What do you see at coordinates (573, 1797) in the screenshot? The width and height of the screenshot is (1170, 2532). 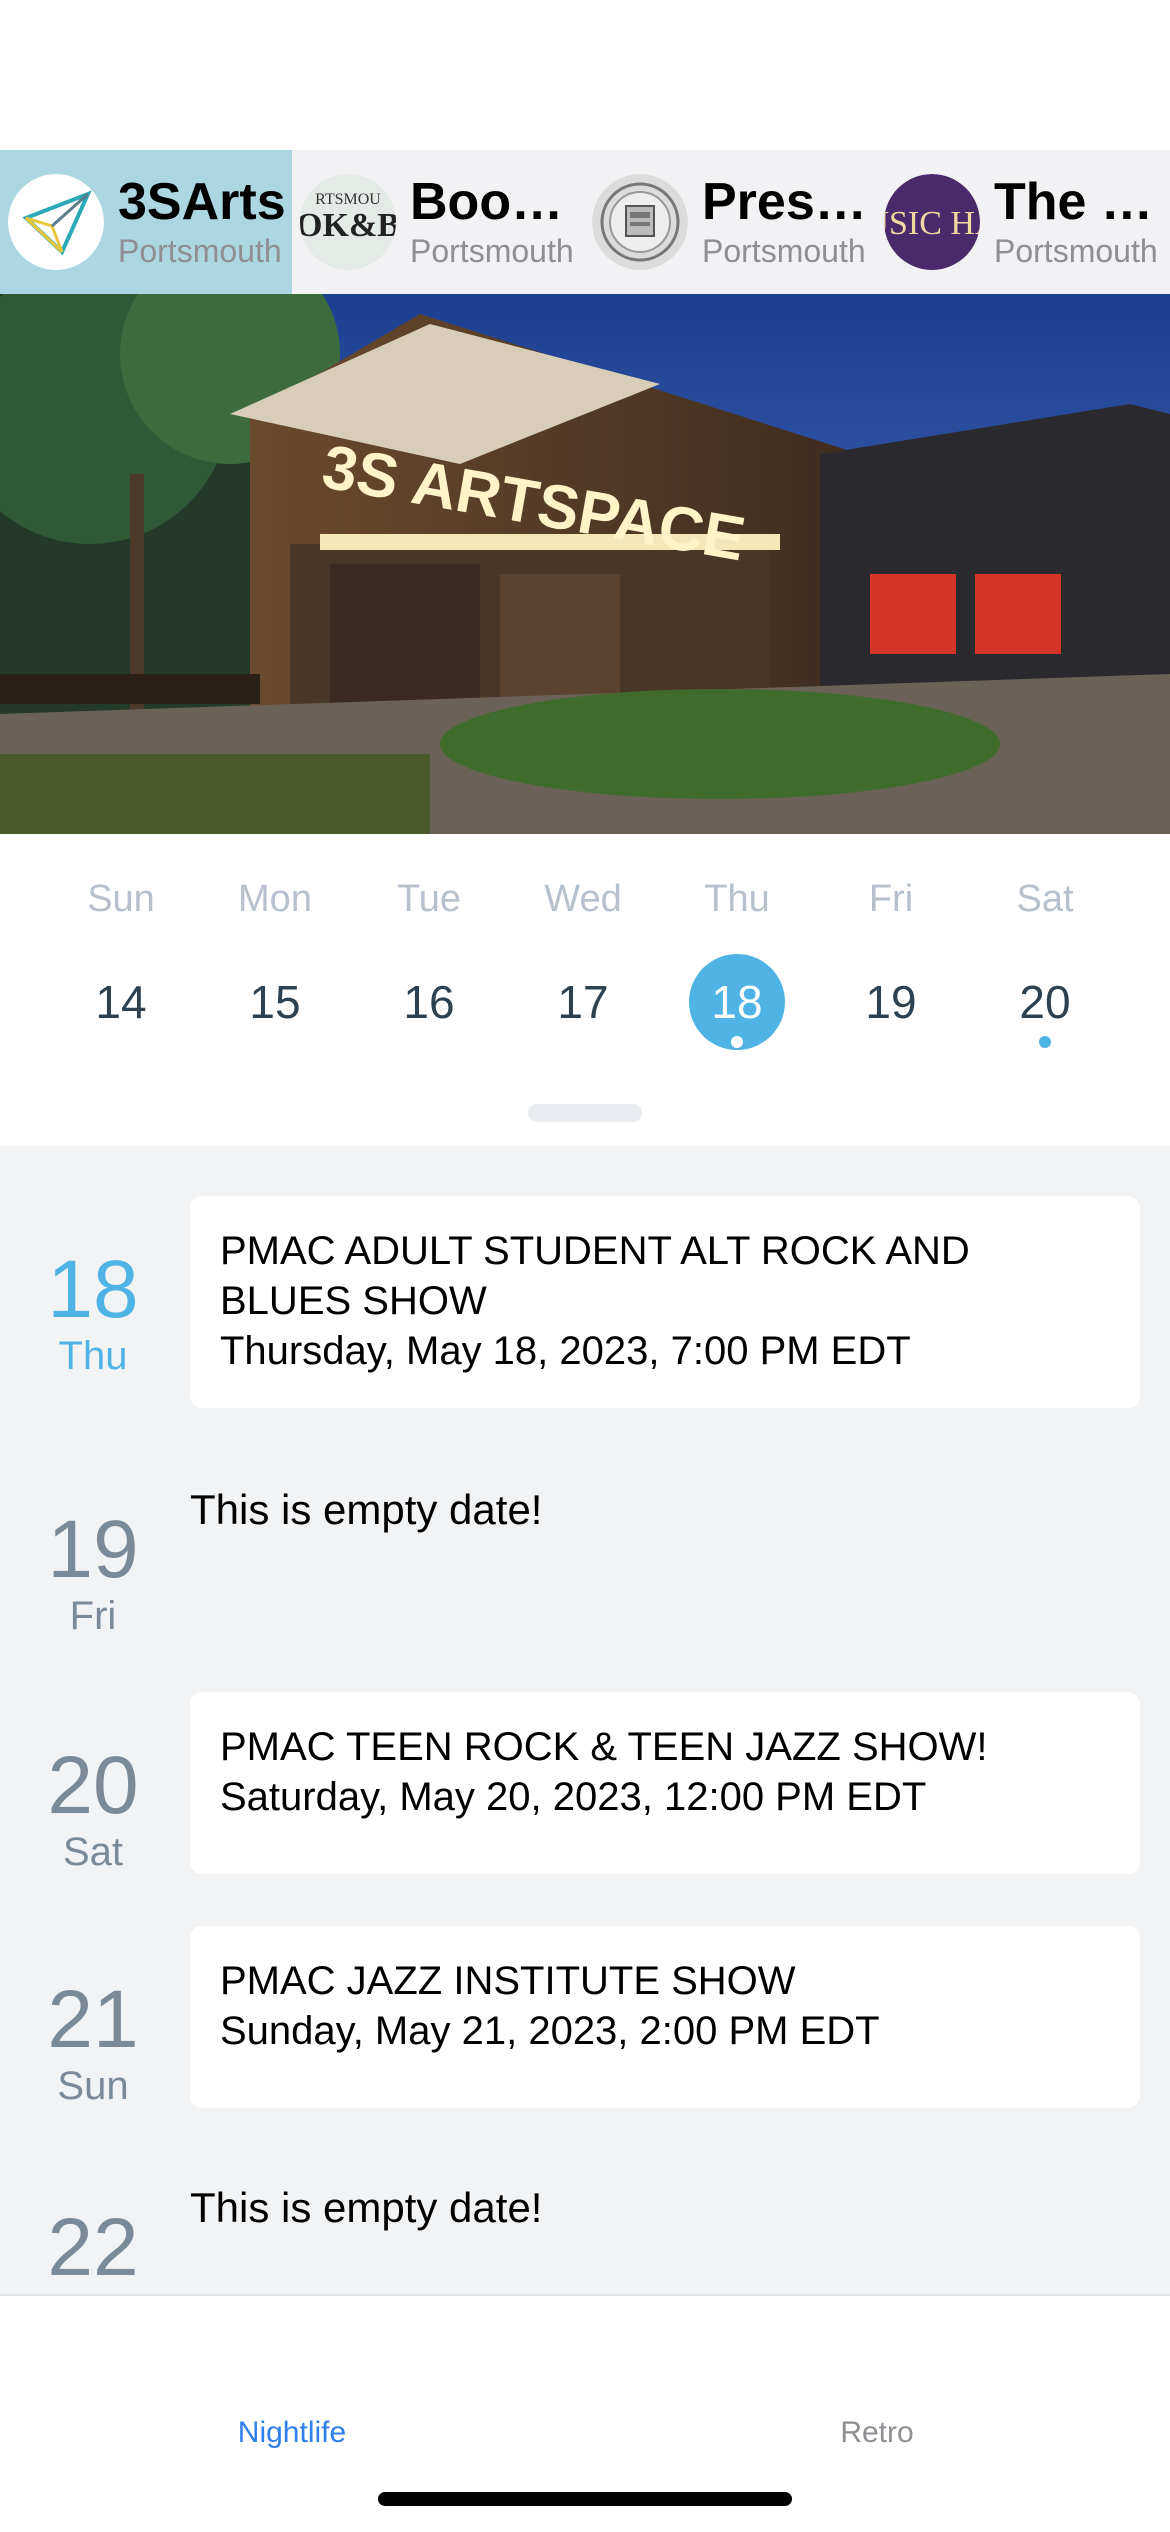 I see `event-datetime: Saturday, May 20, 2023, 12:00 PM EDT` at bounding box center [573, 1797].